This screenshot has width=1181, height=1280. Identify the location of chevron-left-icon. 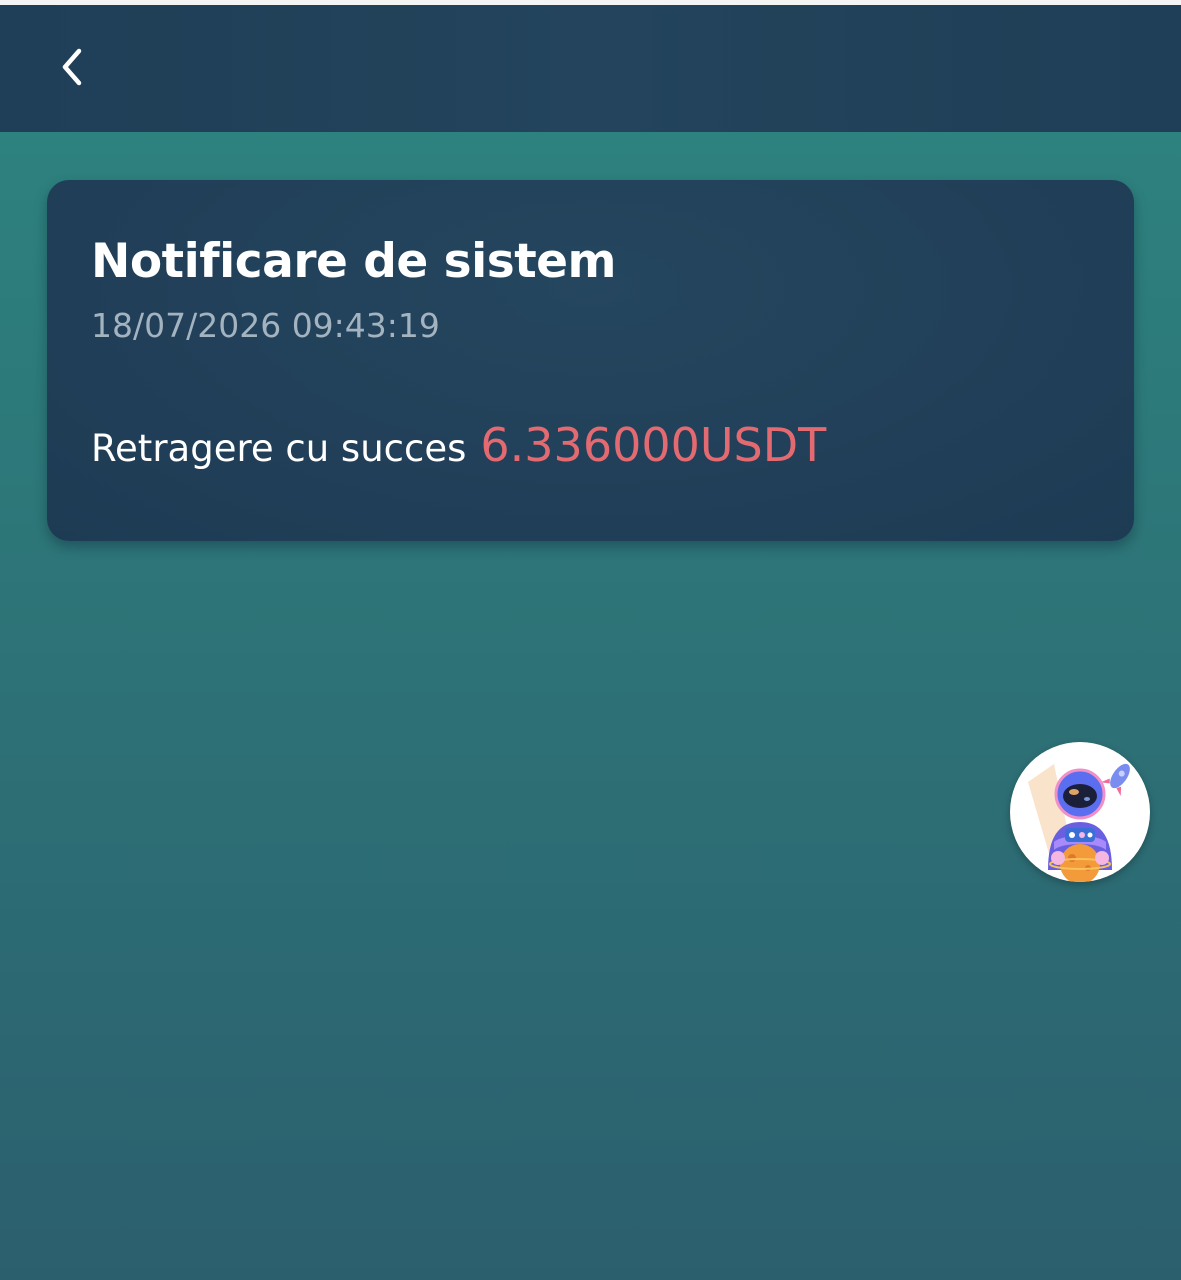
(72, 67).